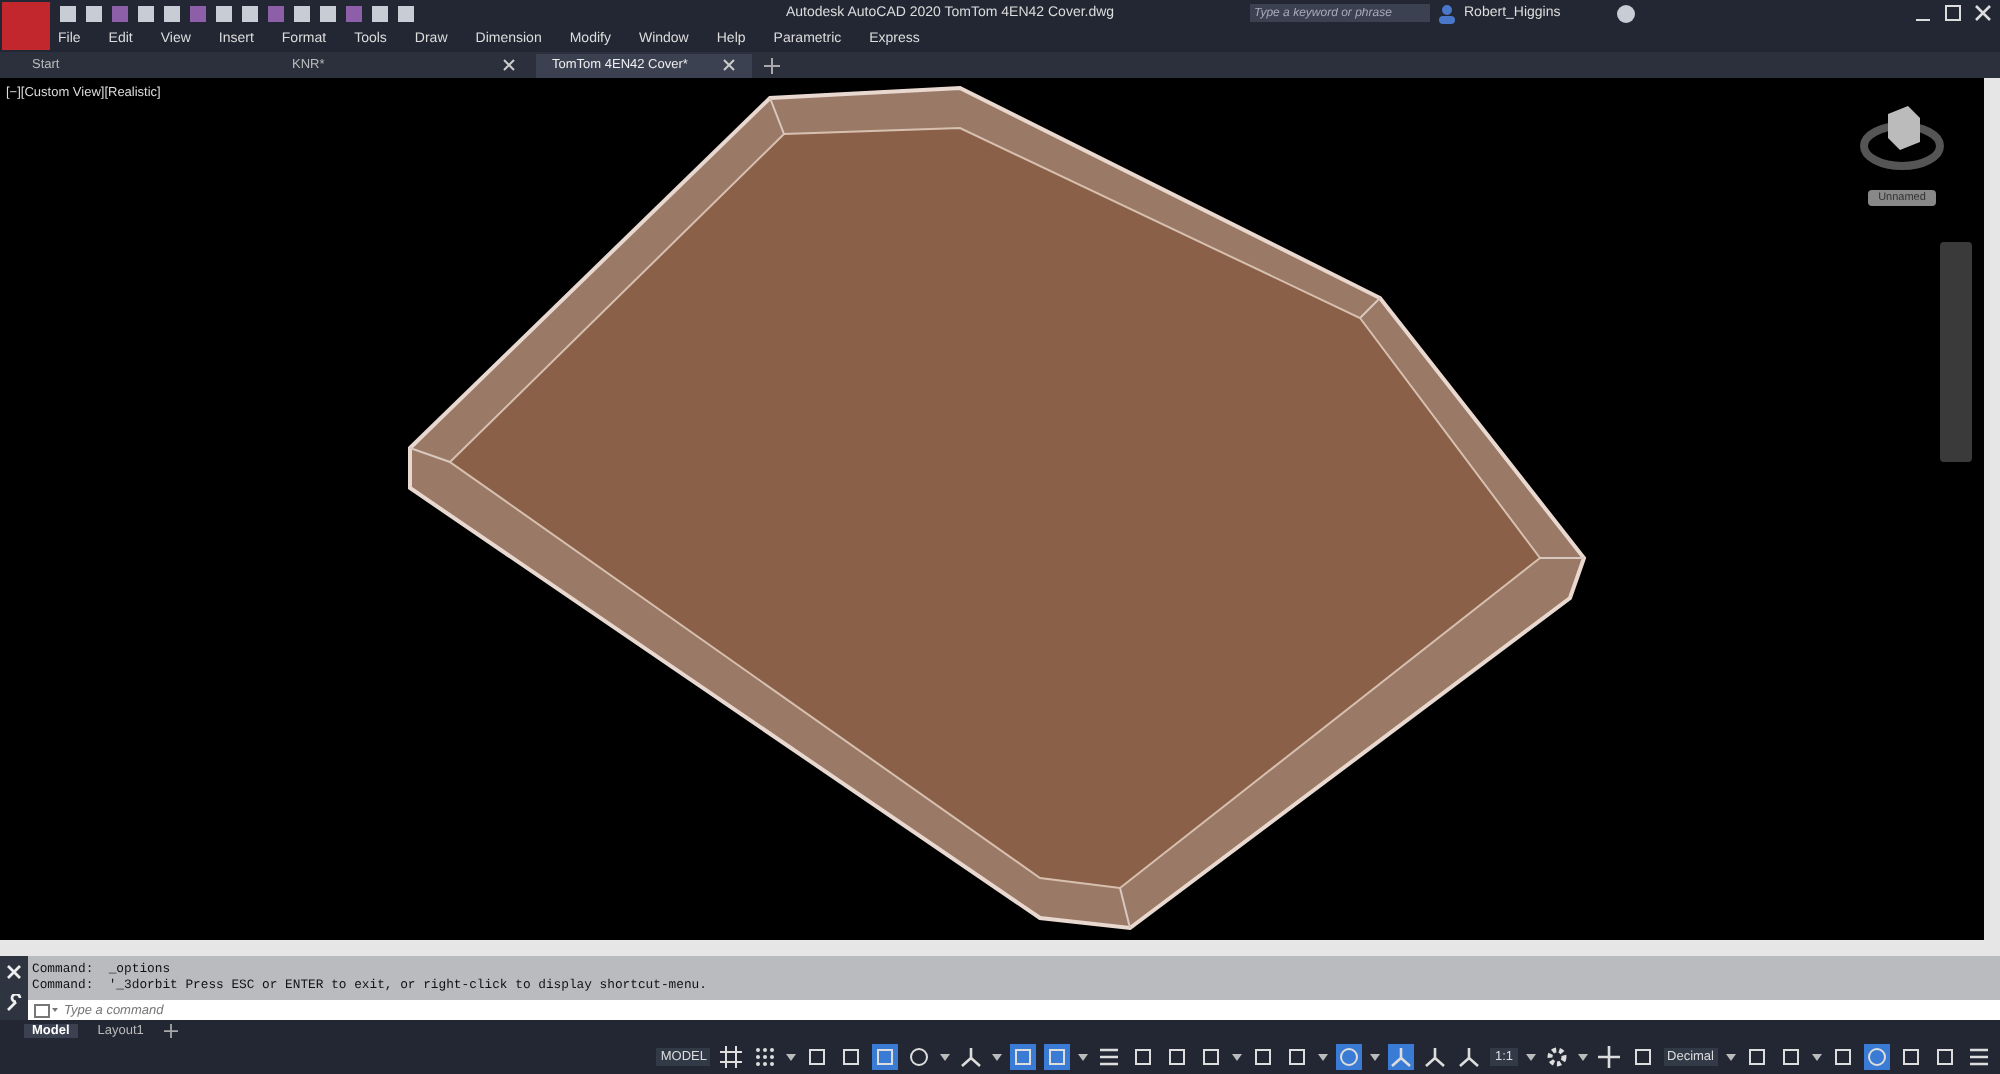 The height and width of the screenshot is (1074, 2000). Describe the element at coordinates (1608, 1057) in the screenshot. I see `plus-icon` at that location.